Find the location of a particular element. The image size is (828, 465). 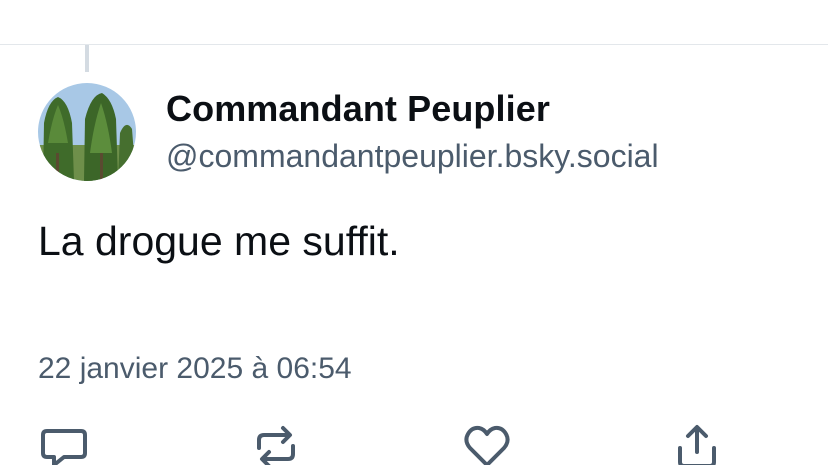

repost-arrows-icon is located at coordinates (276, 445).